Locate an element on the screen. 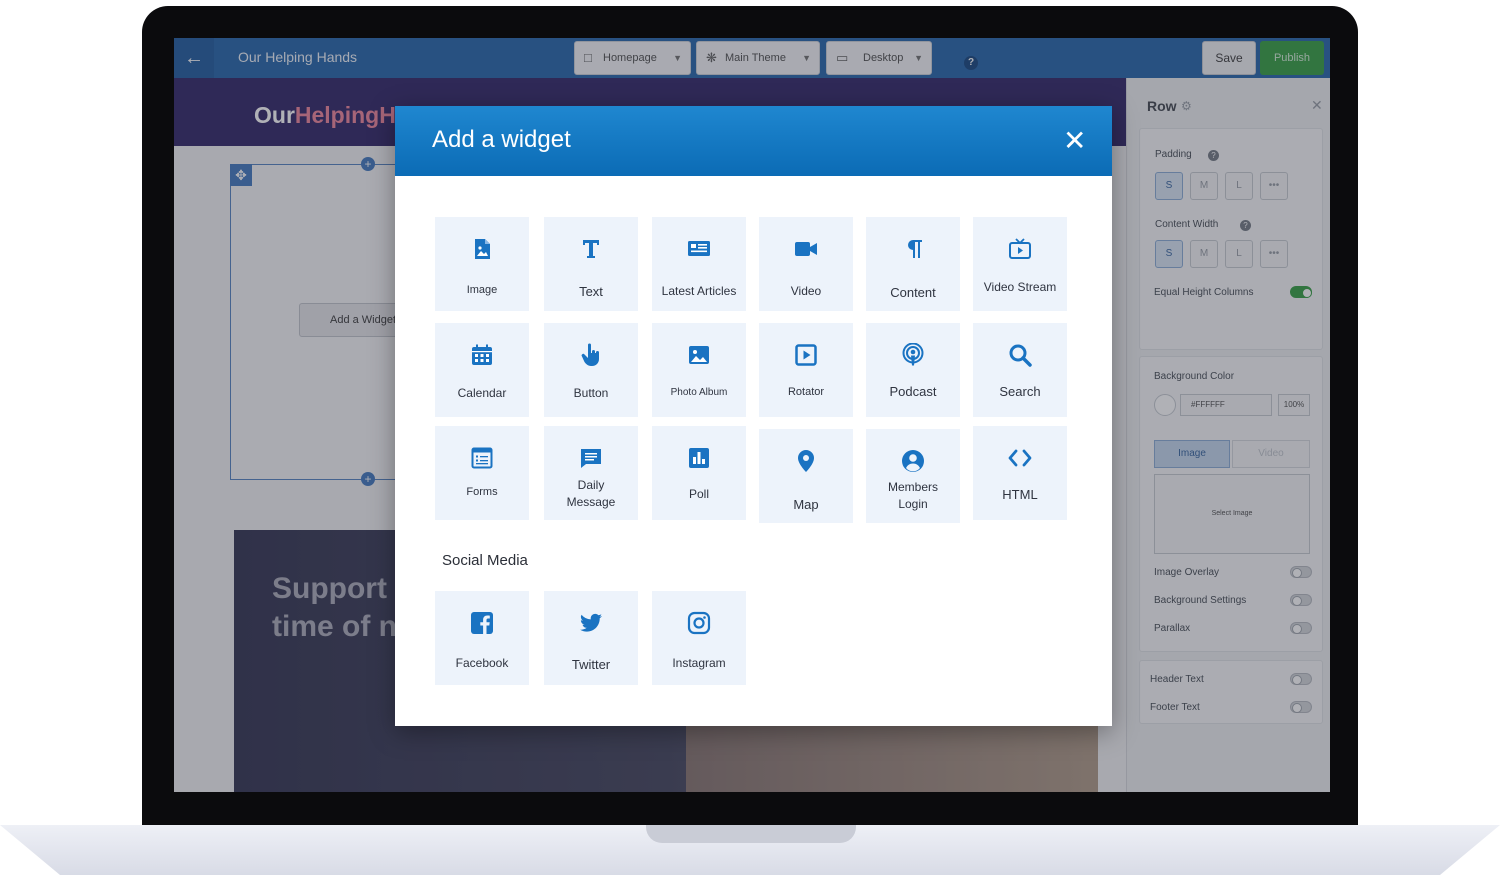 The width and height of the screenshot is (1500, 875). widget-label: Video Stream is located at coordinates (1020, 287).